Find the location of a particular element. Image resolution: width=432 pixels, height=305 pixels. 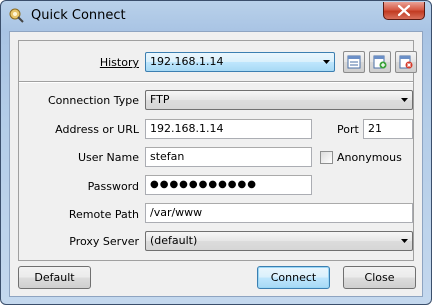

bookmark-icon is located at coordinates (354, 62).